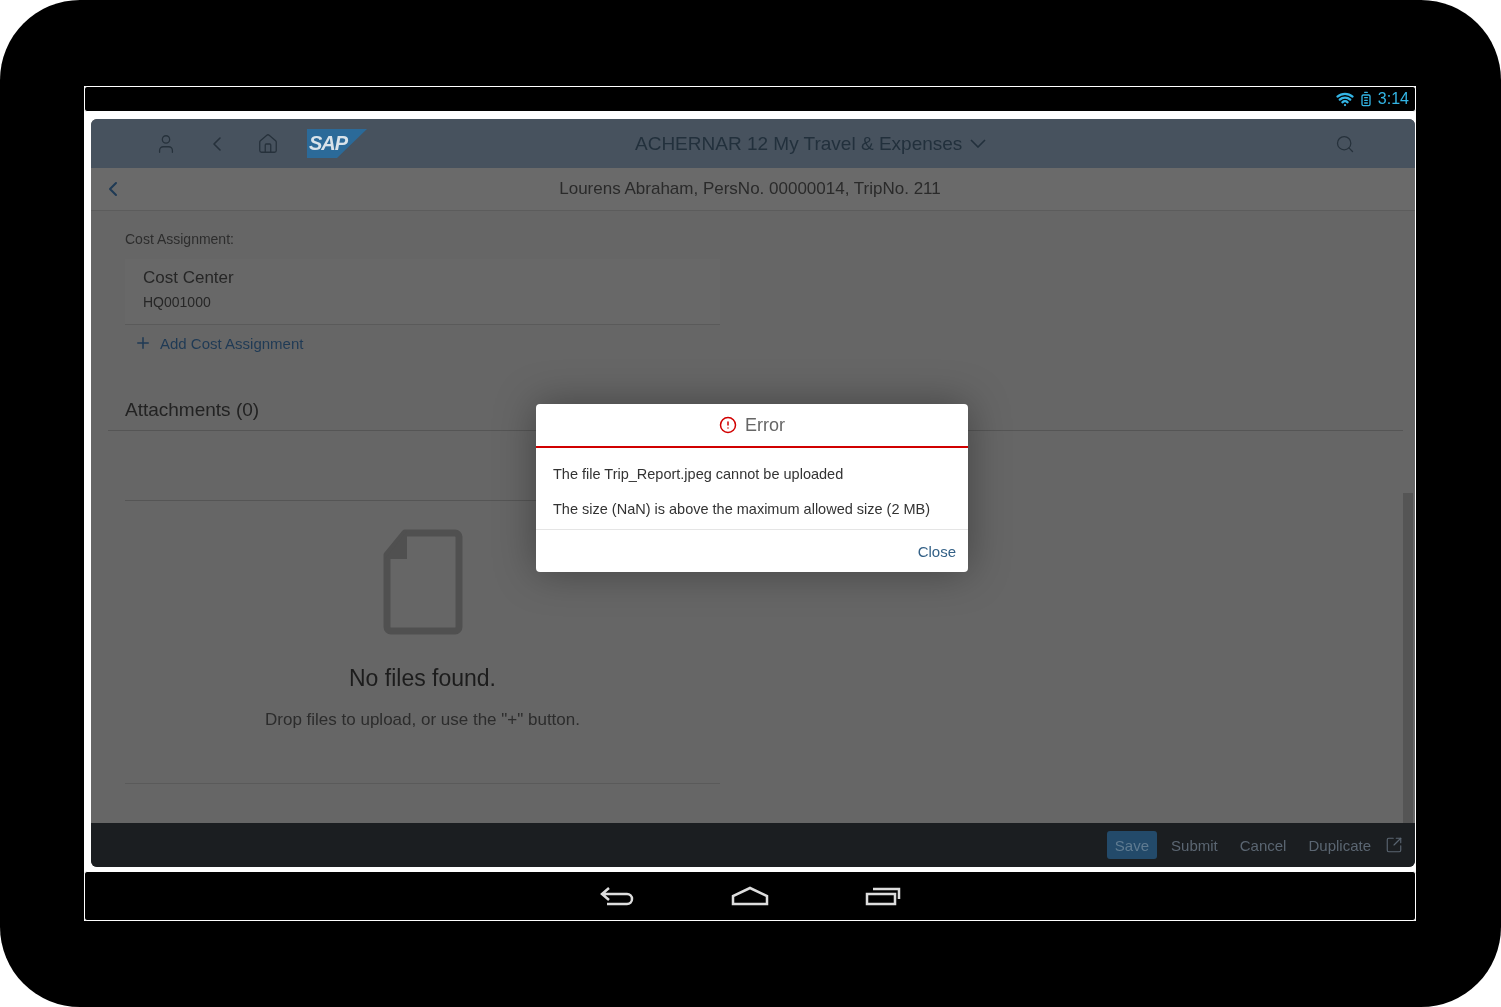  What do you see at coordinates (143, 343) in the screenshot?
I see `plus-icon` at bounding box center [143, 343].